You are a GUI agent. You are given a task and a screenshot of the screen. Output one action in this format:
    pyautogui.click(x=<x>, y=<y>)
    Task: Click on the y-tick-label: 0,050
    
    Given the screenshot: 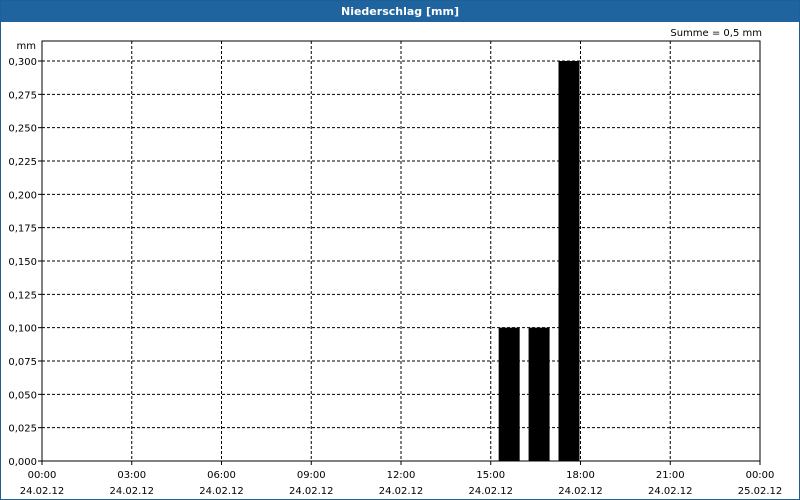 What is the action you would take?
    pyautogui.click(x=22, y=395)
    